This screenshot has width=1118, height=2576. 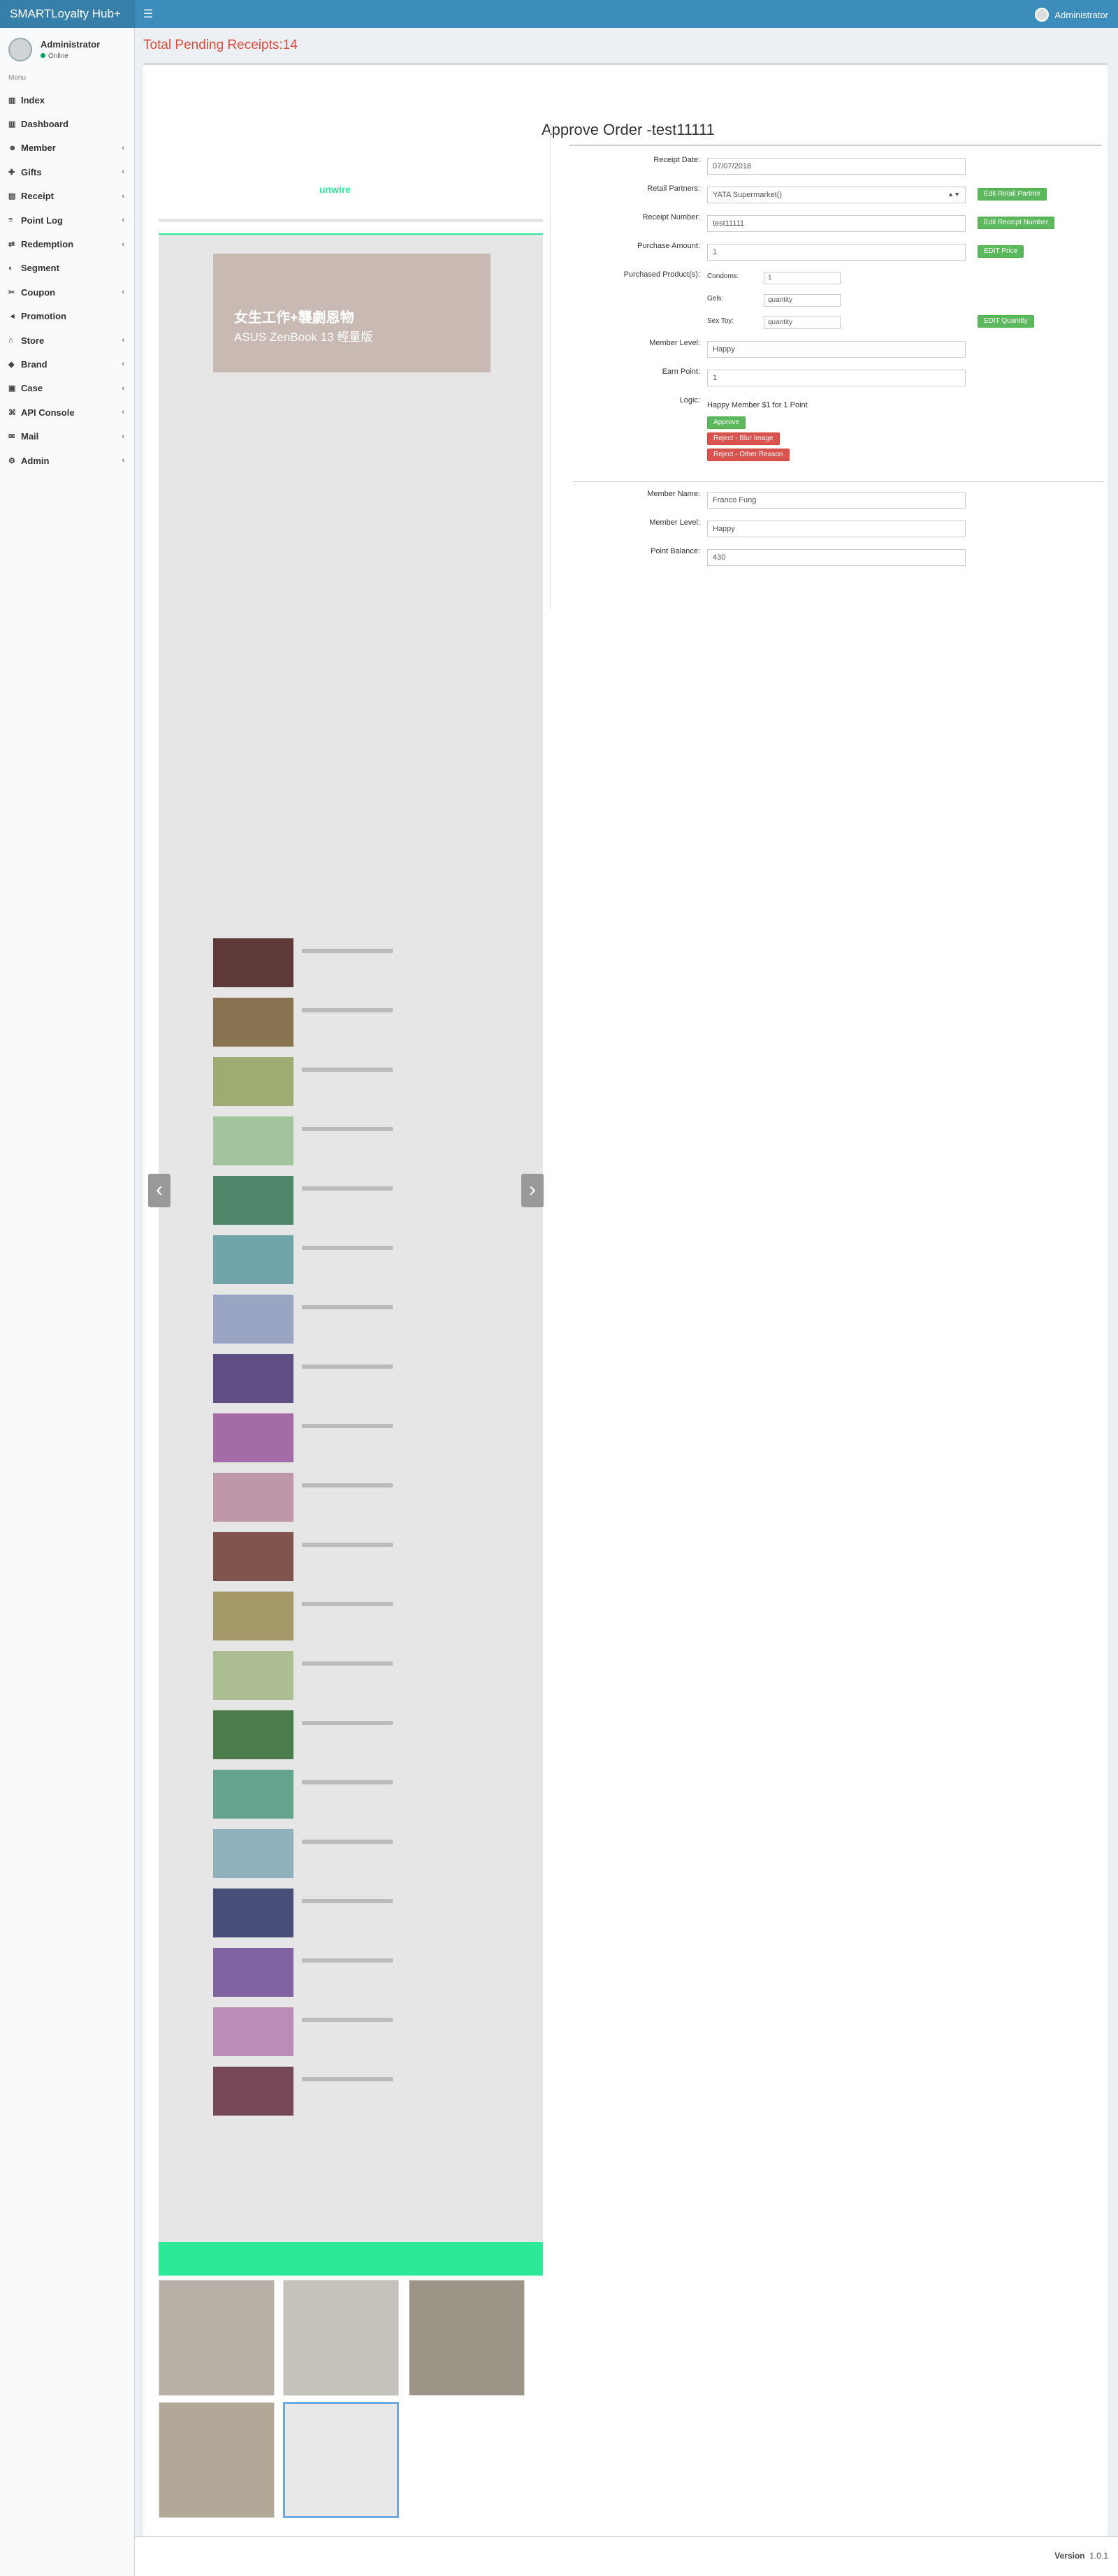 I want to click on retail-partner-select: YATA Supermarket() ▲▼, so click(x=836, y=195).